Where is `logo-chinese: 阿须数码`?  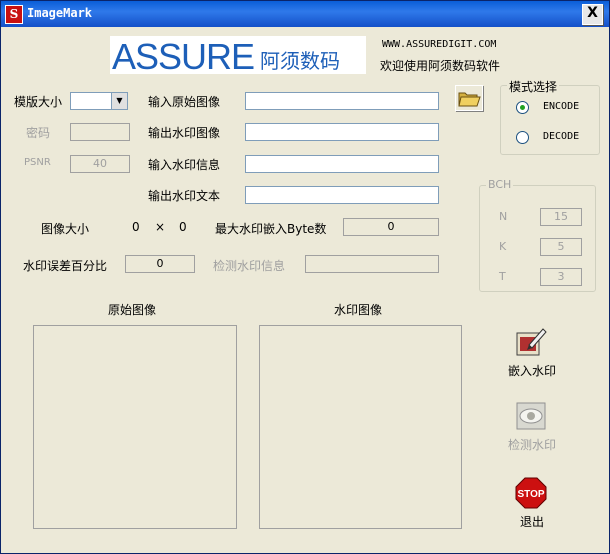
logo-chinese: 阿须数码 is located at coordinates (300, 61).